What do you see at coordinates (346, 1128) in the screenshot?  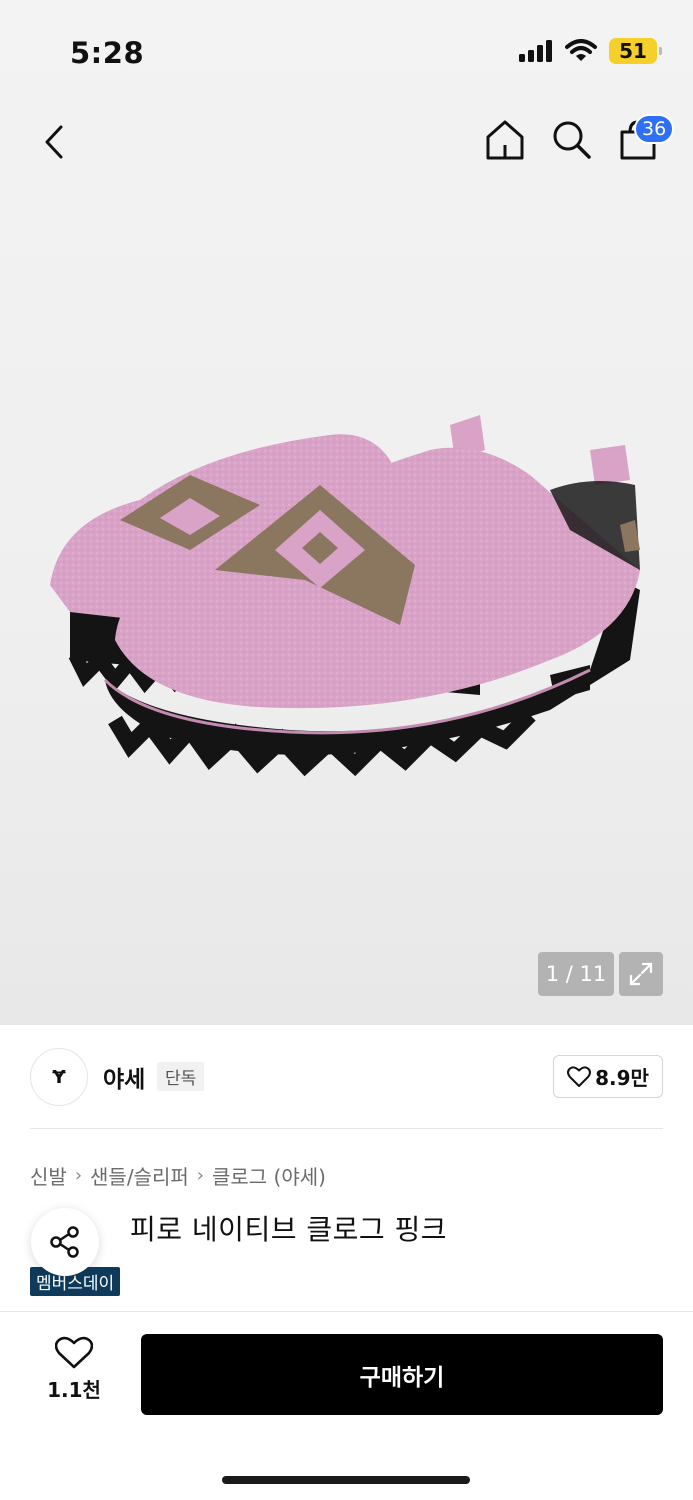 I see `divider` at bounding box center [346, 1128].